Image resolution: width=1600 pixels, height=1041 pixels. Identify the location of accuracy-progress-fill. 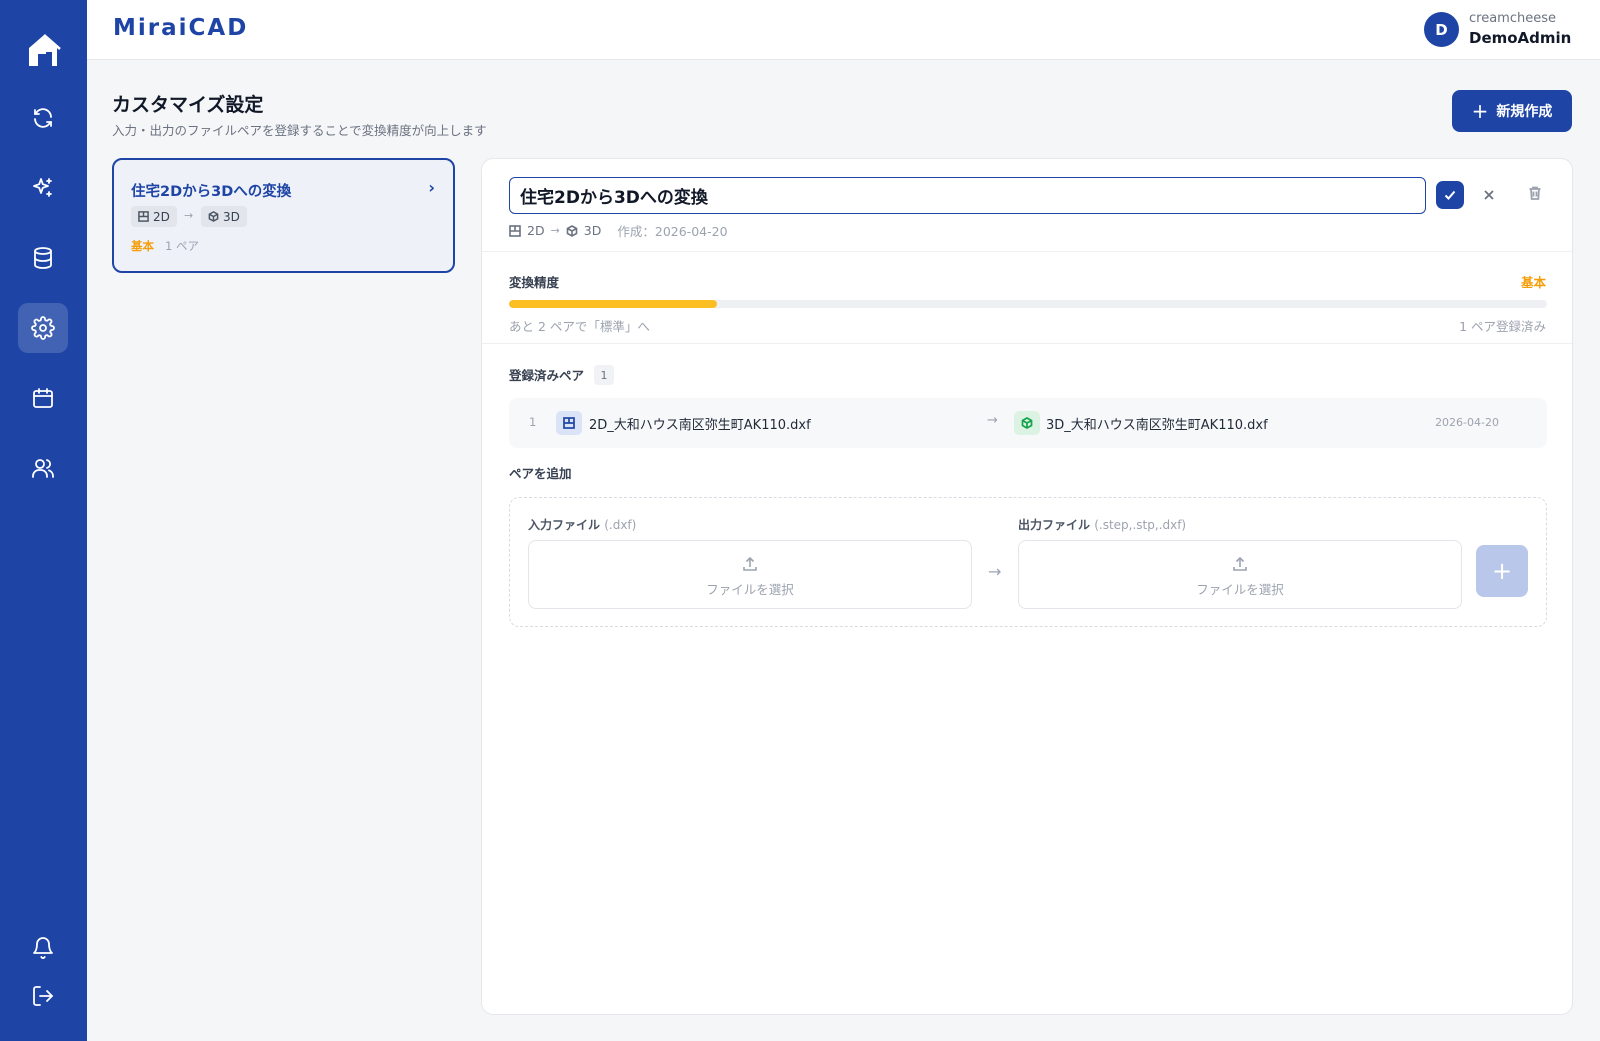
(613, 304).